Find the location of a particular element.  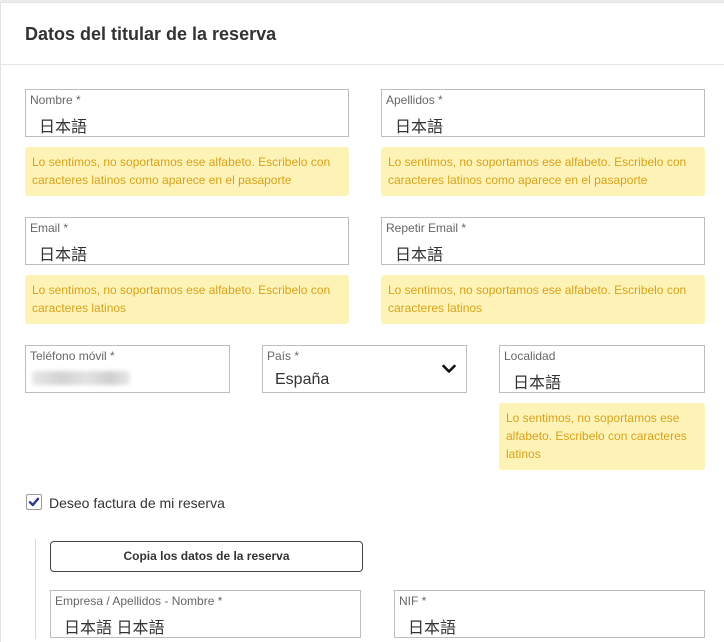

repetir-email-label: Repetir Email * is located at coordinates (426, 228).